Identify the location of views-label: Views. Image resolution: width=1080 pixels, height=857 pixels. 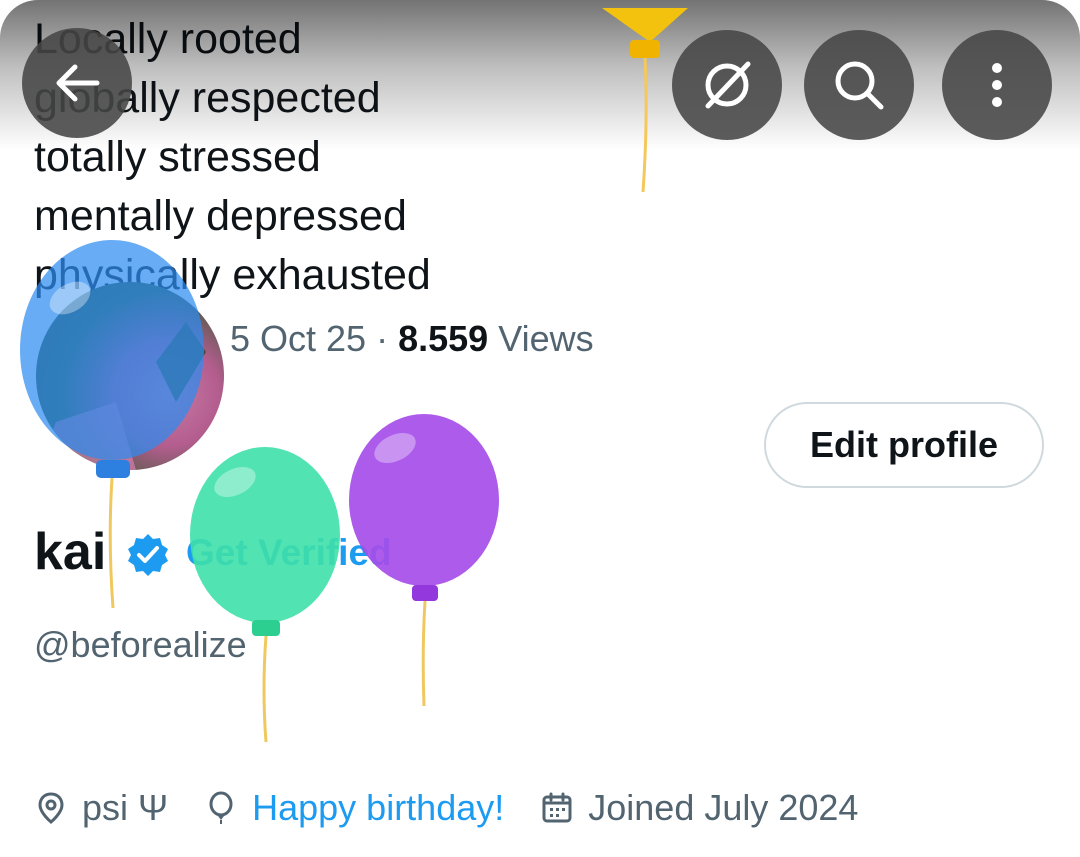
(546, 338).